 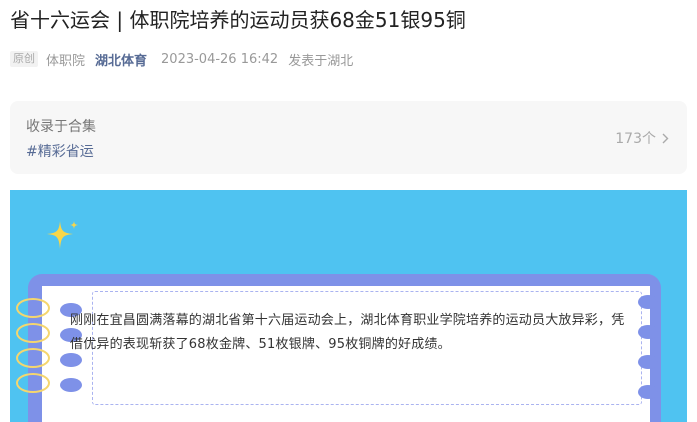 I want to click on article-title: 省十六运会 | 体职院培养的运动员获68金51银95铜, so click(x=238, y=20).